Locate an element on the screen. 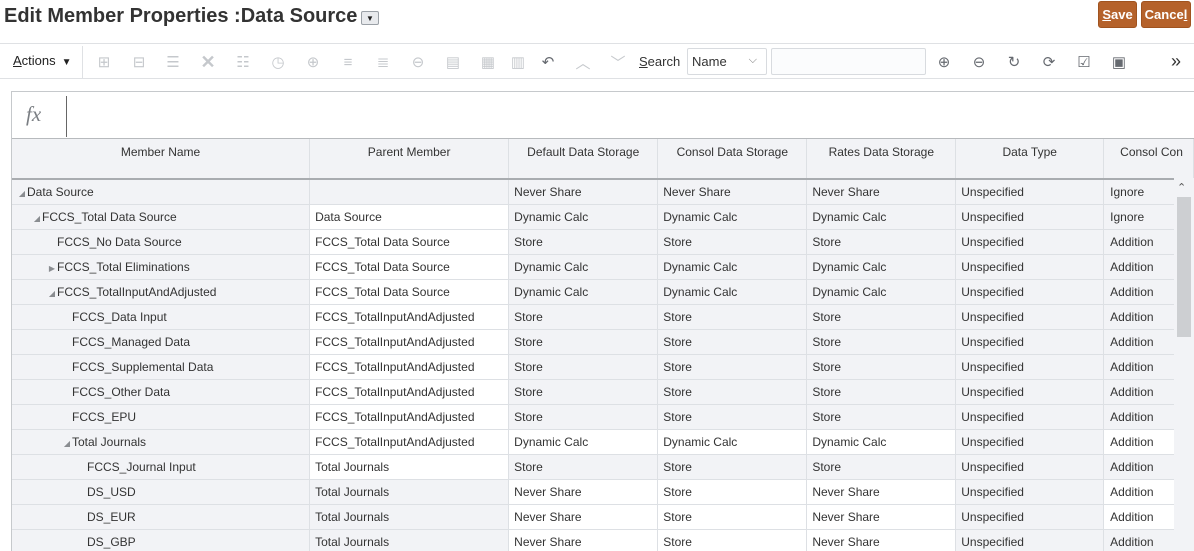 This screenshot has width=1194, height=551. member-name-cell: FCCS_Other Data is located at coordinates (161, 392).